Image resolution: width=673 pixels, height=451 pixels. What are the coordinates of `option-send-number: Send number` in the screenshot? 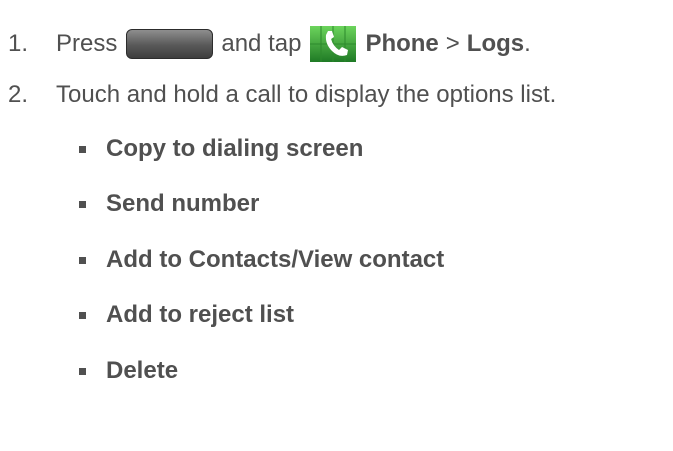 It's located at (169, 204).